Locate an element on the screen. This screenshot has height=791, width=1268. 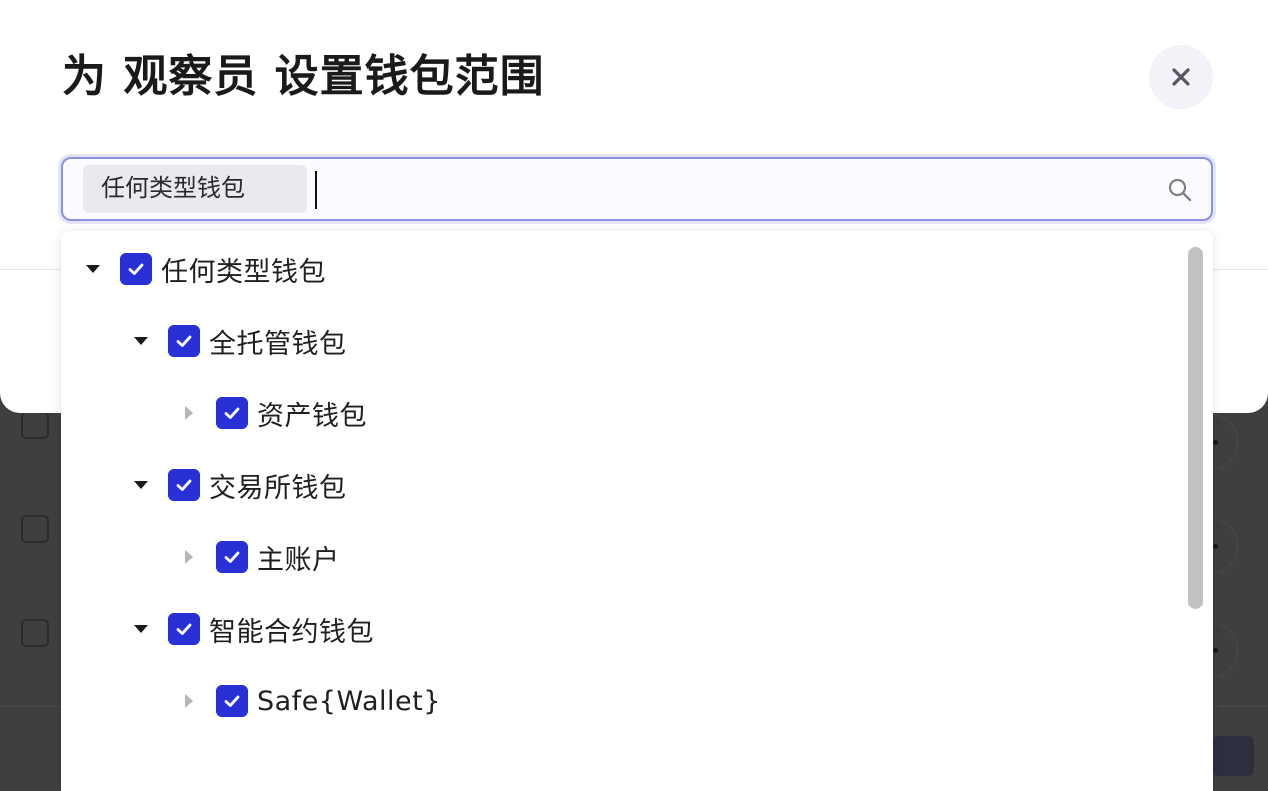
close-icon is located at coordinates (1181, 77).